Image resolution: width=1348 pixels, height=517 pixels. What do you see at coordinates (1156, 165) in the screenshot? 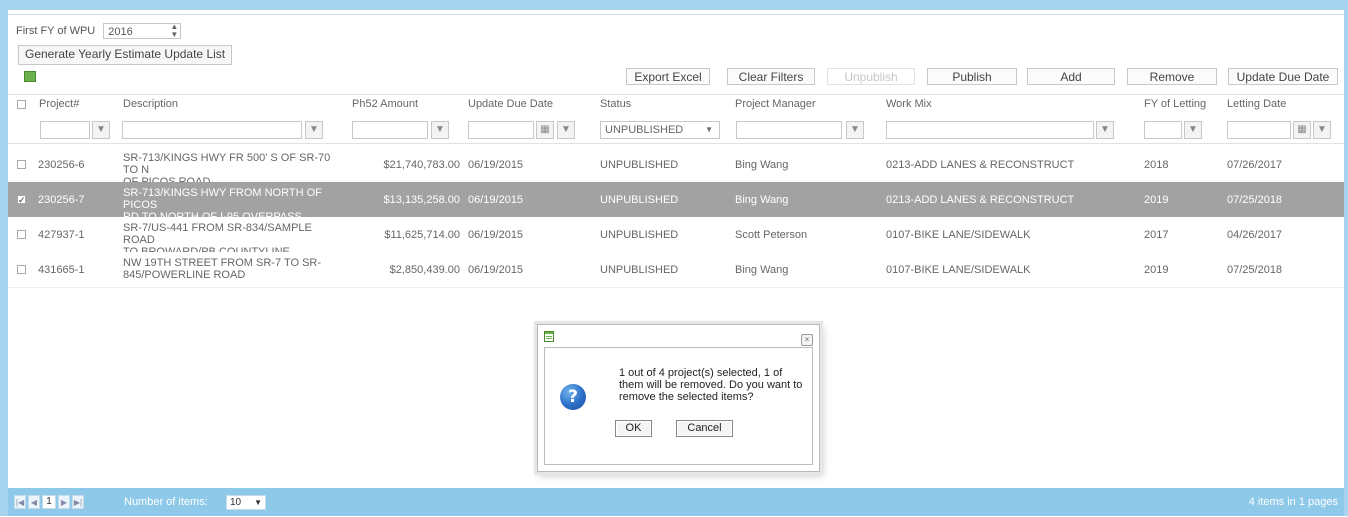
I see `fy-letting: 2018` at bounding box center [1156, 165].